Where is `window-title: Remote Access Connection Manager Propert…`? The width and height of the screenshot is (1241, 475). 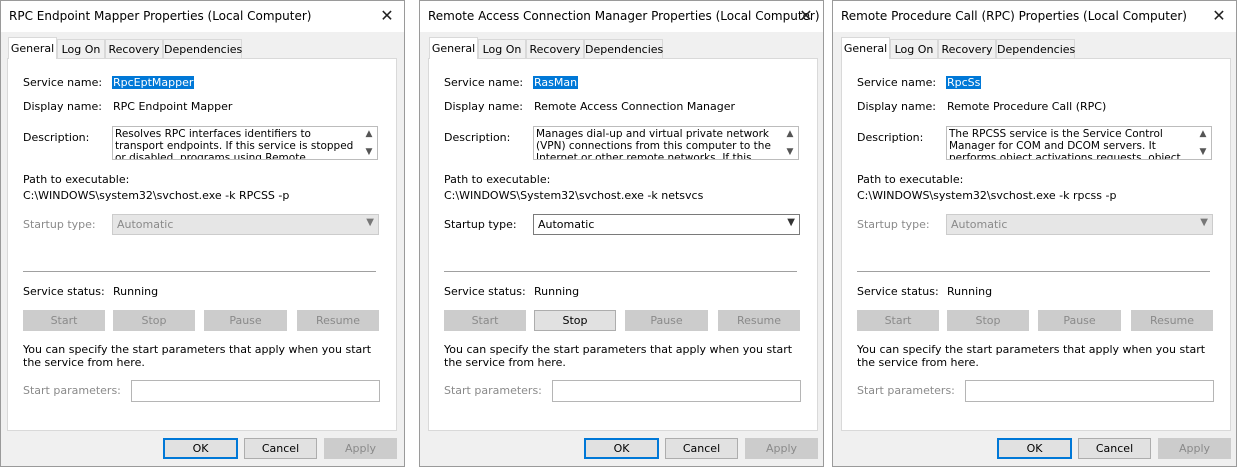 window-title: Remote Access Connection Manager Propert… is located at coordinates (624, 16).